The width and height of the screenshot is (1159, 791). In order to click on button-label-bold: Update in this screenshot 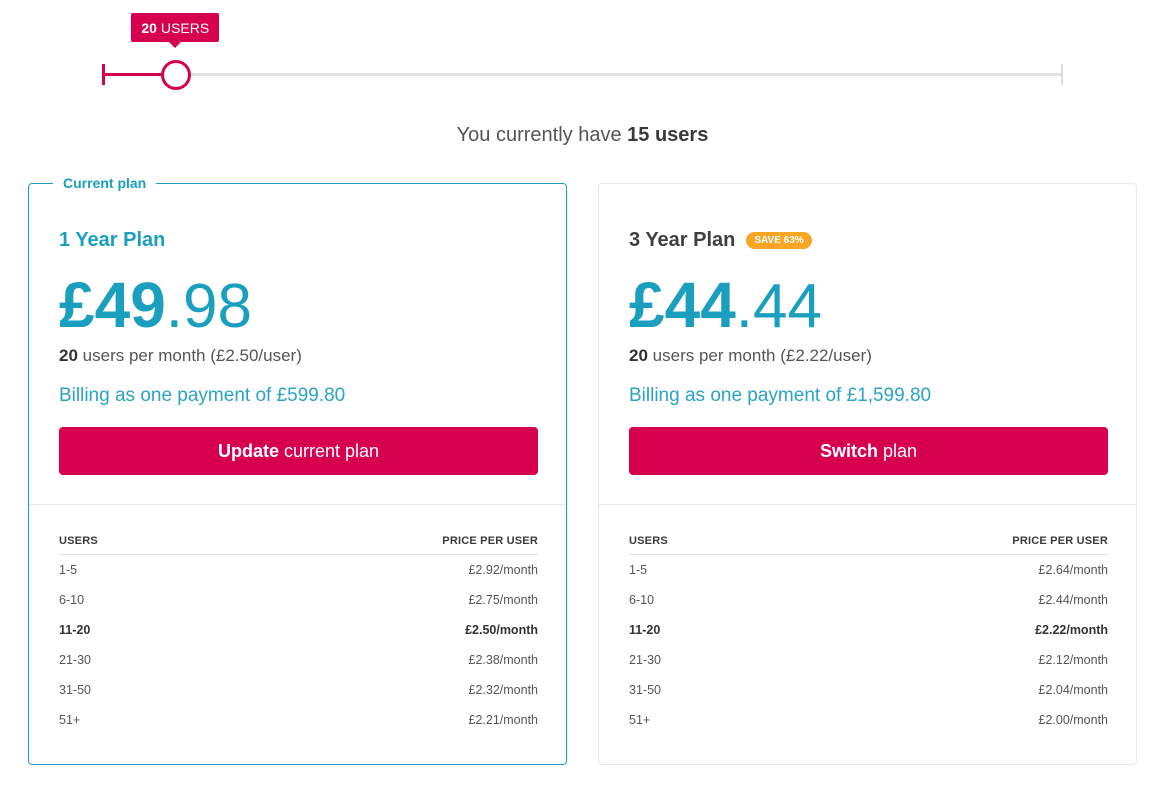, I will do `click(248, 450)`.